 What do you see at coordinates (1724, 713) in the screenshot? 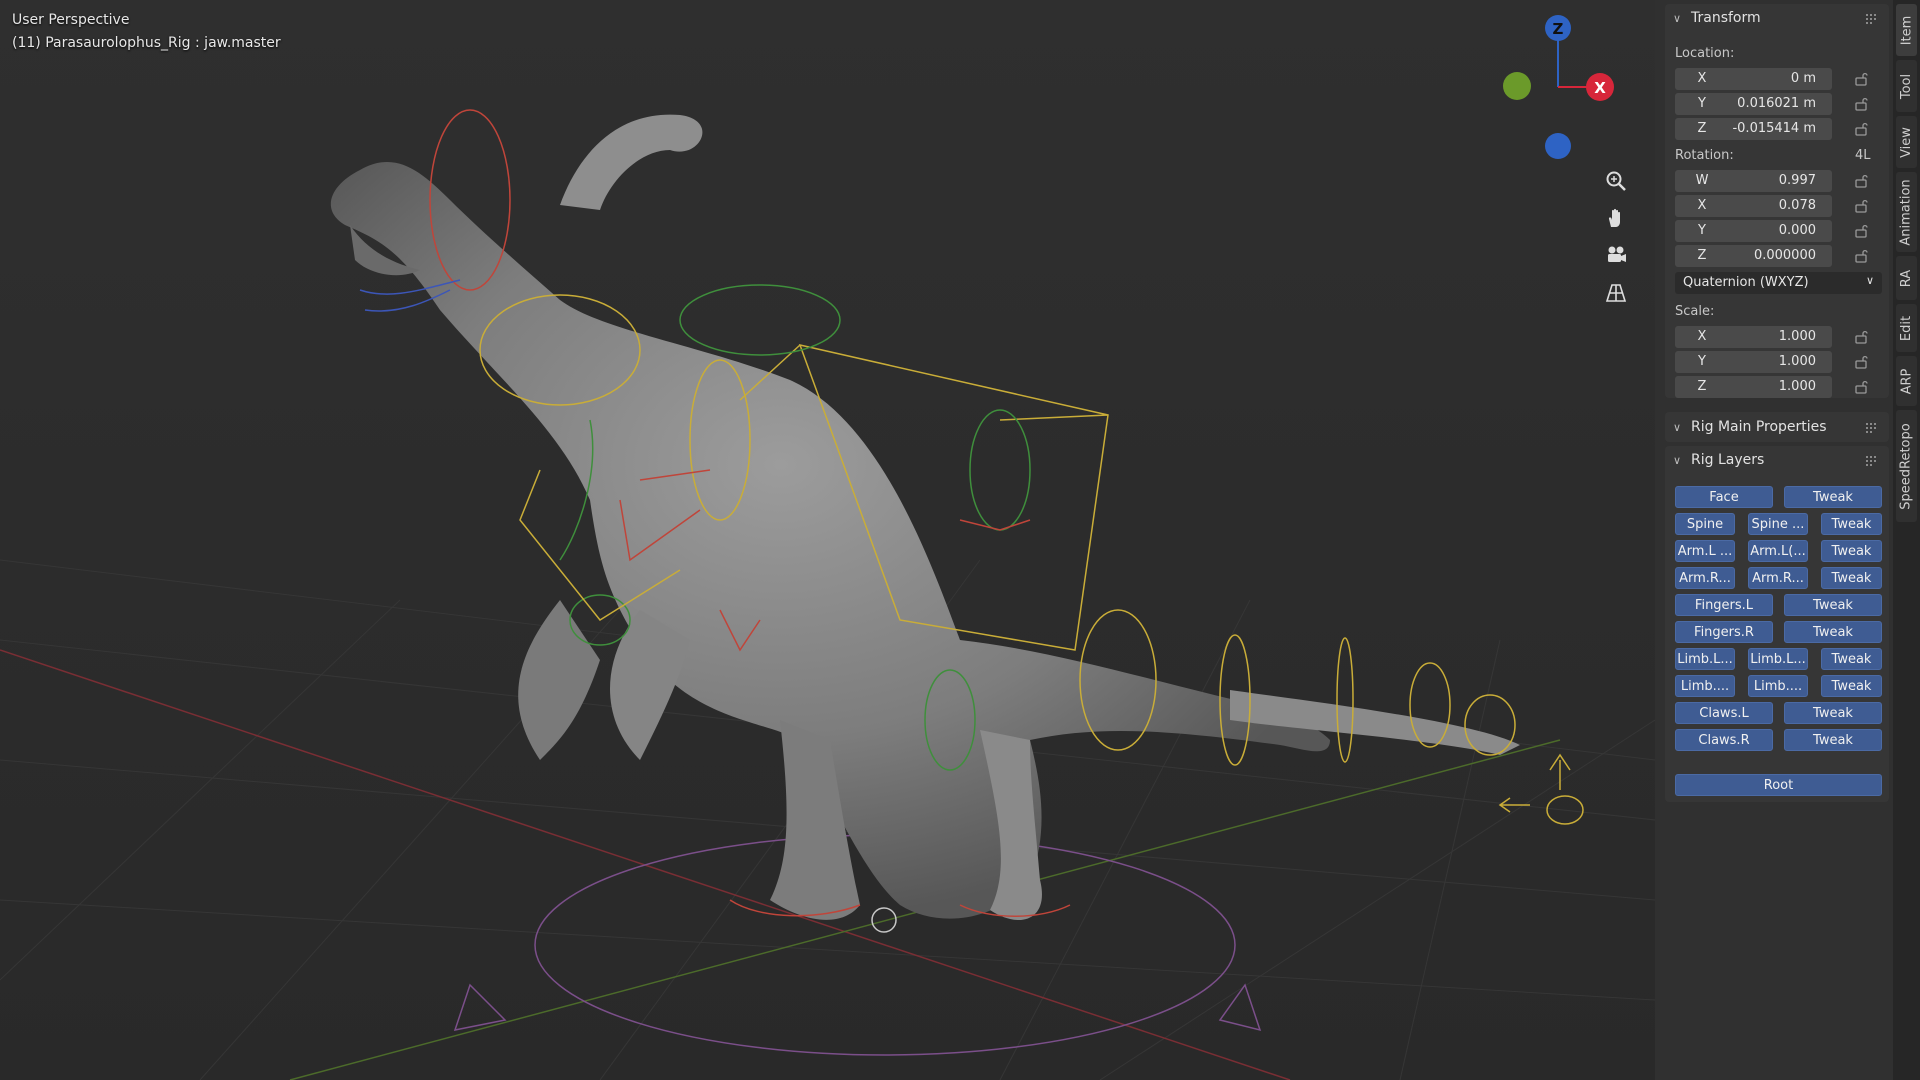
I see `layer-button: Claws.L` at bounding box center [1724, 713].